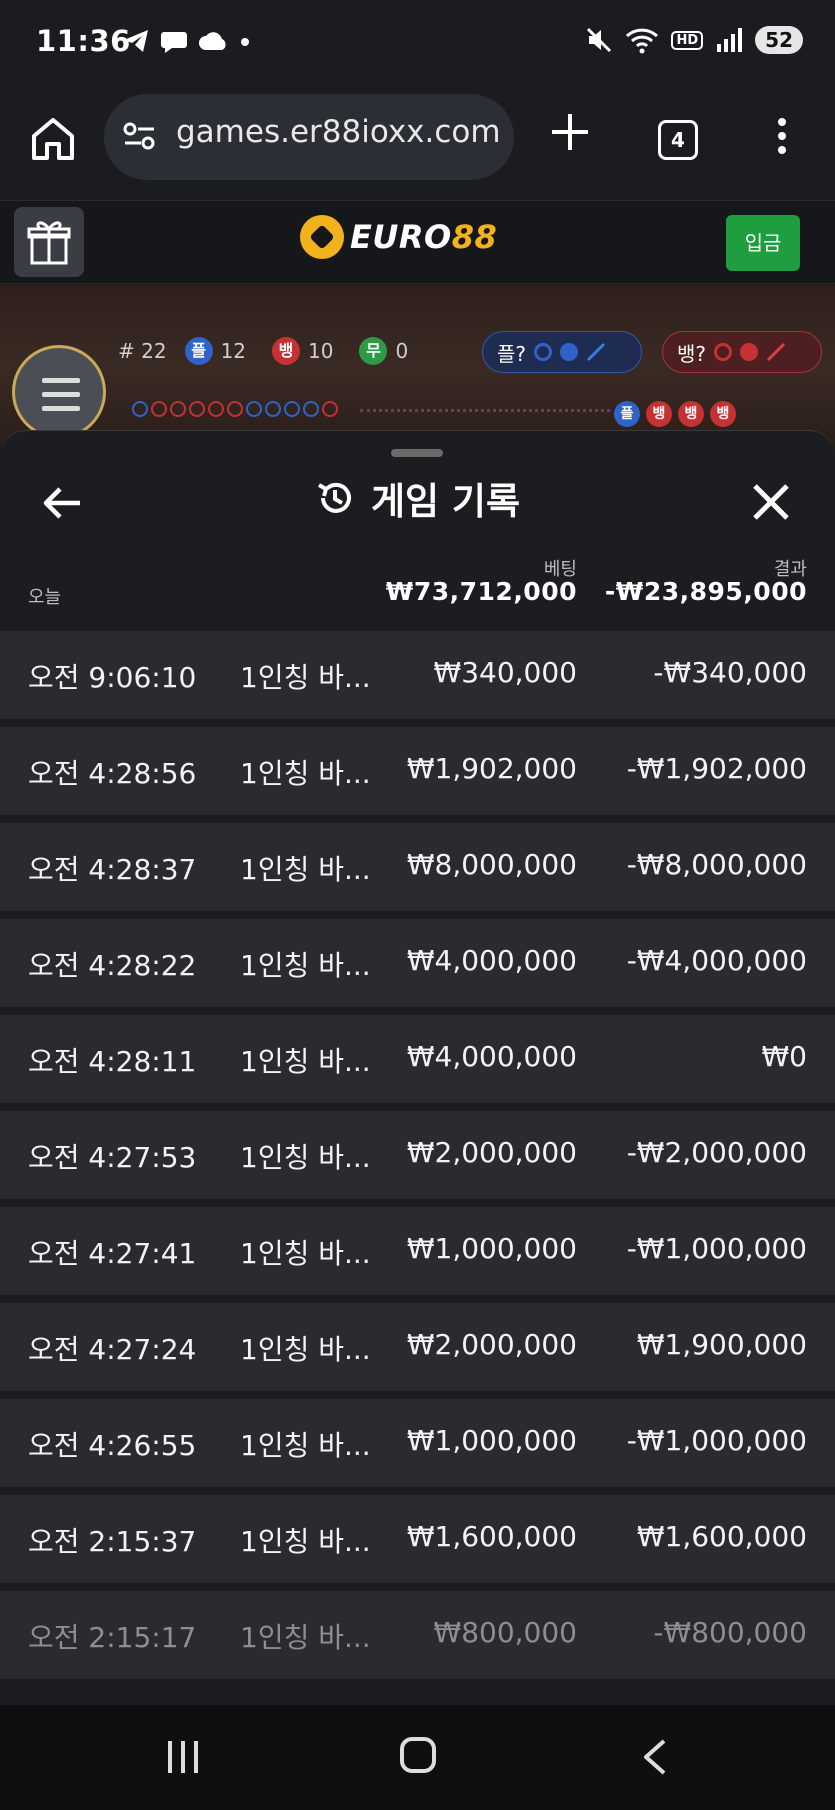 The width and height of the screenshot is (835, 1810). I want to click on game-menu-button, so click(59, 392).